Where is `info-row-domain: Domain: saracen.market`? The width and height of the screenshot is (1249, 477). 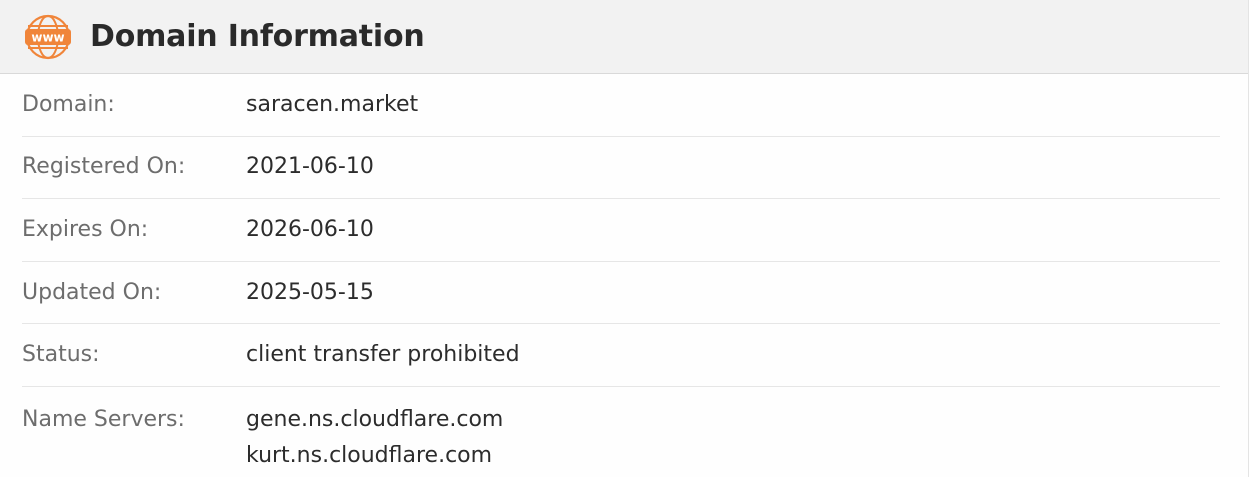 info-row-domain: Domain: saracen.market is located at coordinates (621, 105).